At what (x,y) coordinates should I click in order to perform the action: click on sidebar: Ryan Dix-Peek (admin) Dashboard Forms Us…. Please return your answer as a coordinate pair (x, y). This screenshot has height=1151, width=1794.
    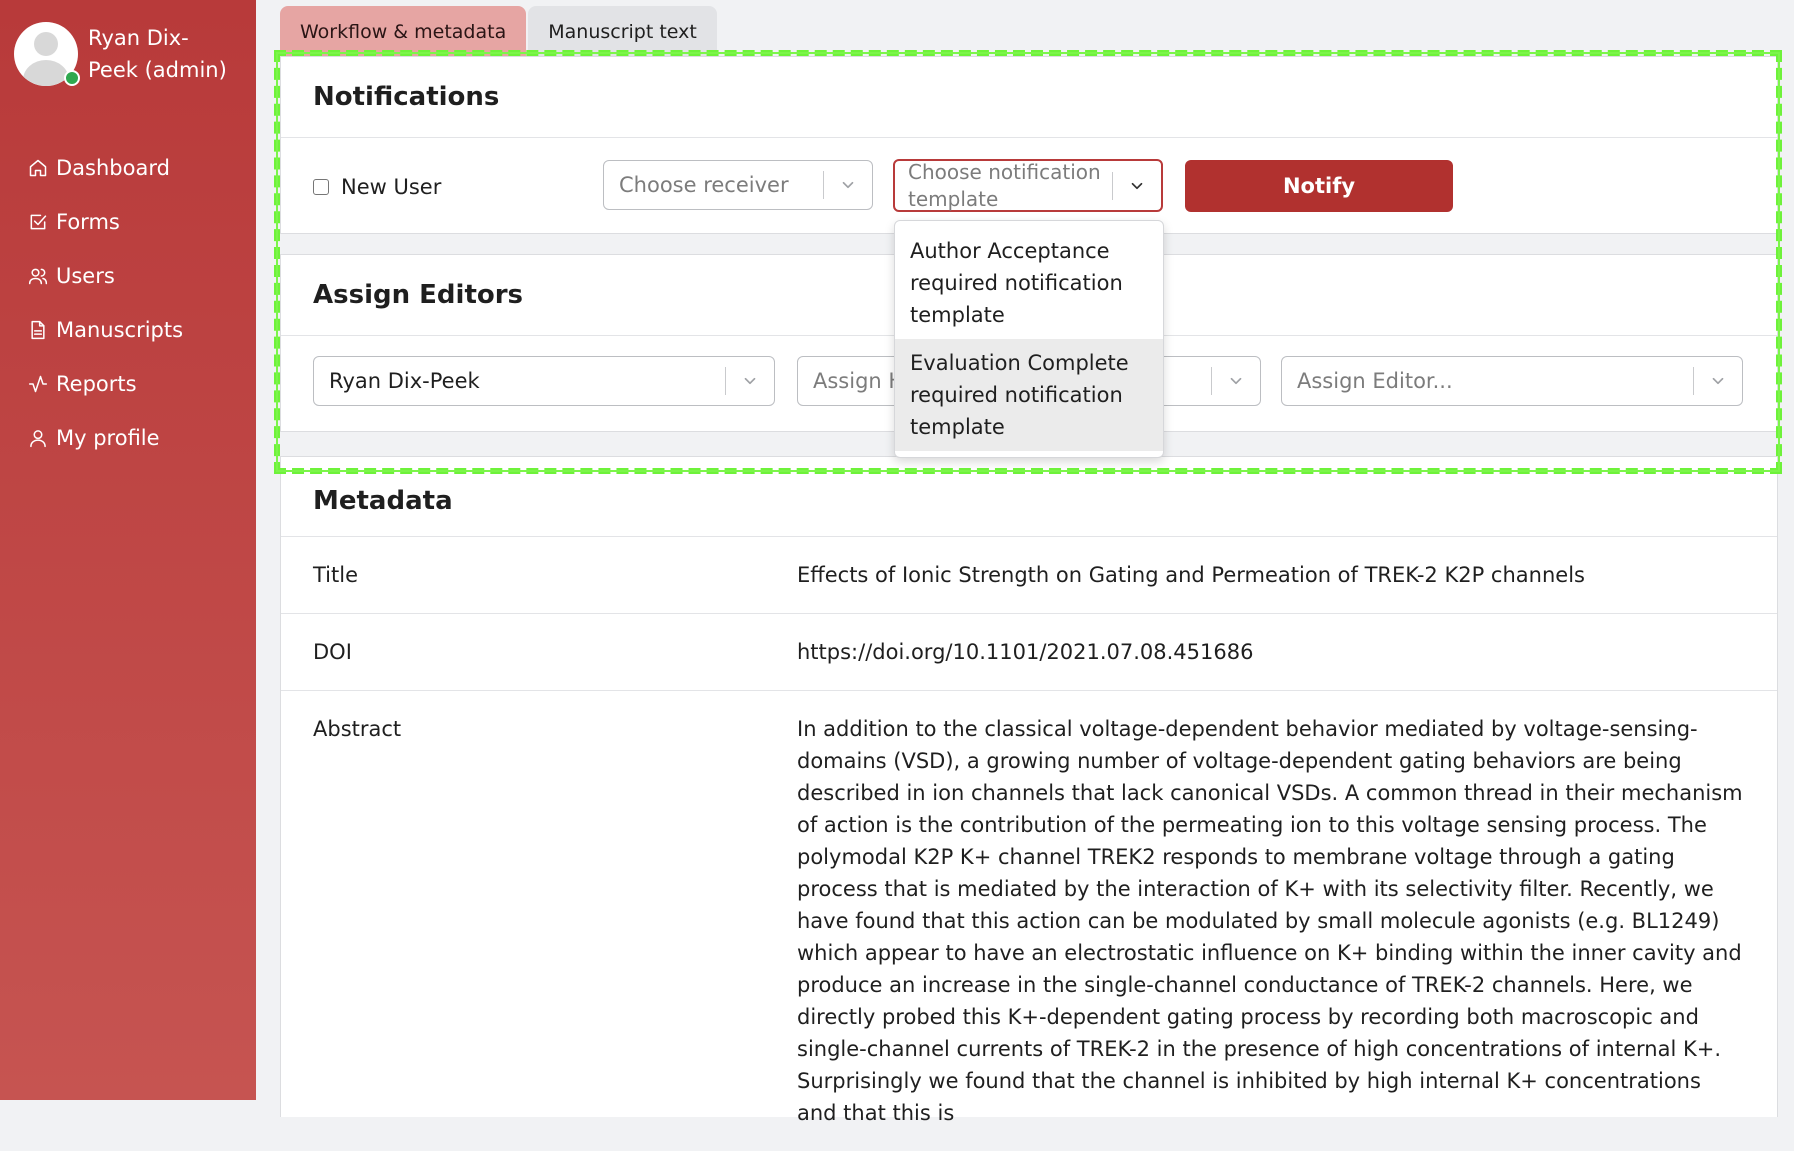
    Looking at the image, I should click on (128, 550).